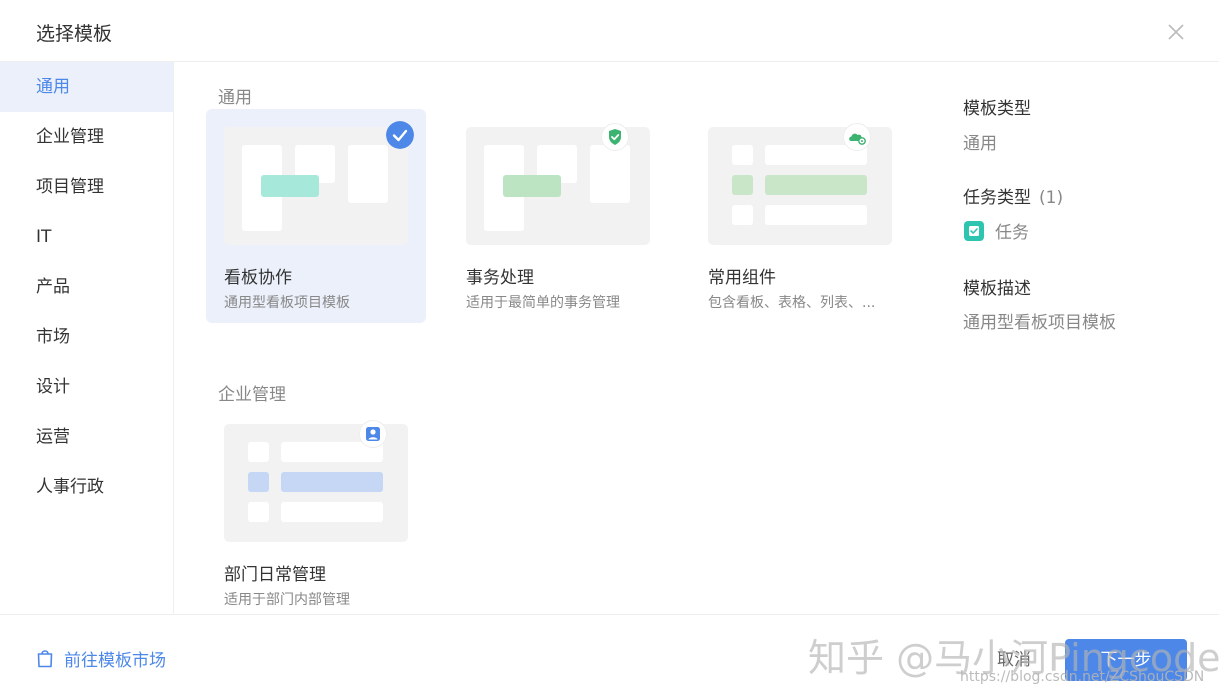 The image size is (1219, 696). Describe the element at coordinates (1176, 32) in the screenshot. I see `close-icon` at that location.